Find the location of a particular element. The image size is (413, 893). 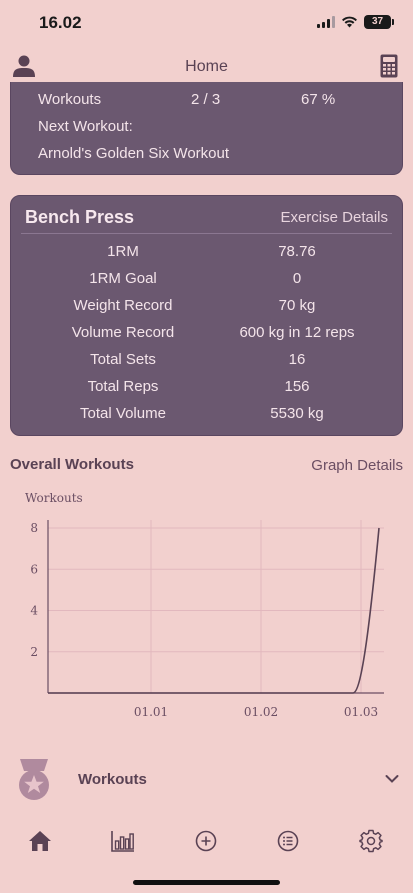

y-axis-label: Workouts is located at coordinates (54, 498).